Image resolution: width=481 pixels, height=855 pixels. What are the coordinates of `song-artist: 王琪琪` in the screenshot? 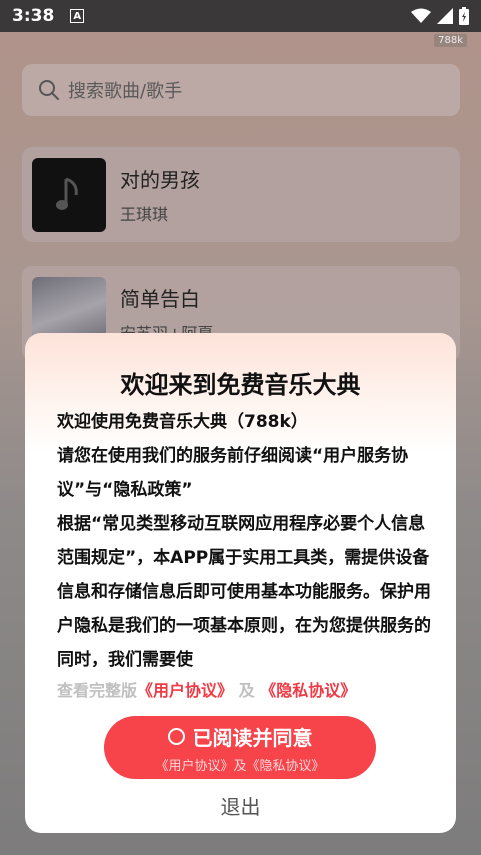 It's located at (144, 214).